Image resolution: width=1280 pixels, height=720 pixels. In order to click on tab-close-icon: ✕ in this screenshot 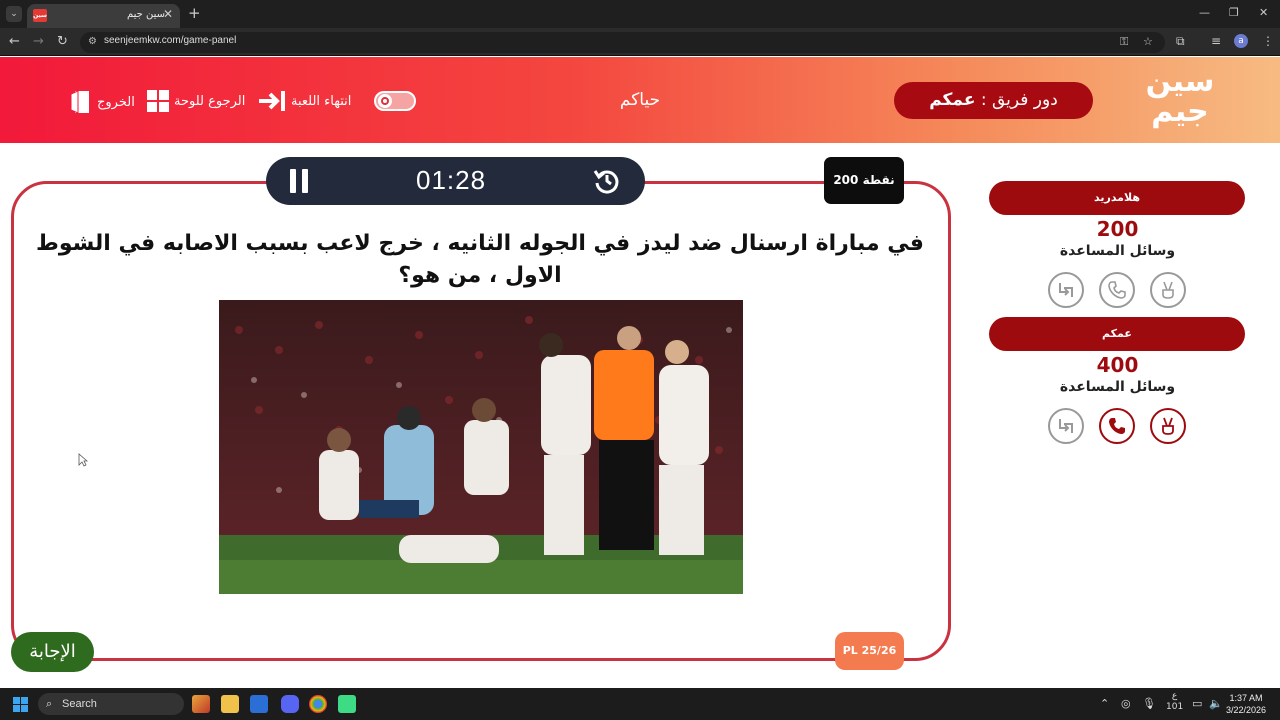, I will do `click(168, 14)`.